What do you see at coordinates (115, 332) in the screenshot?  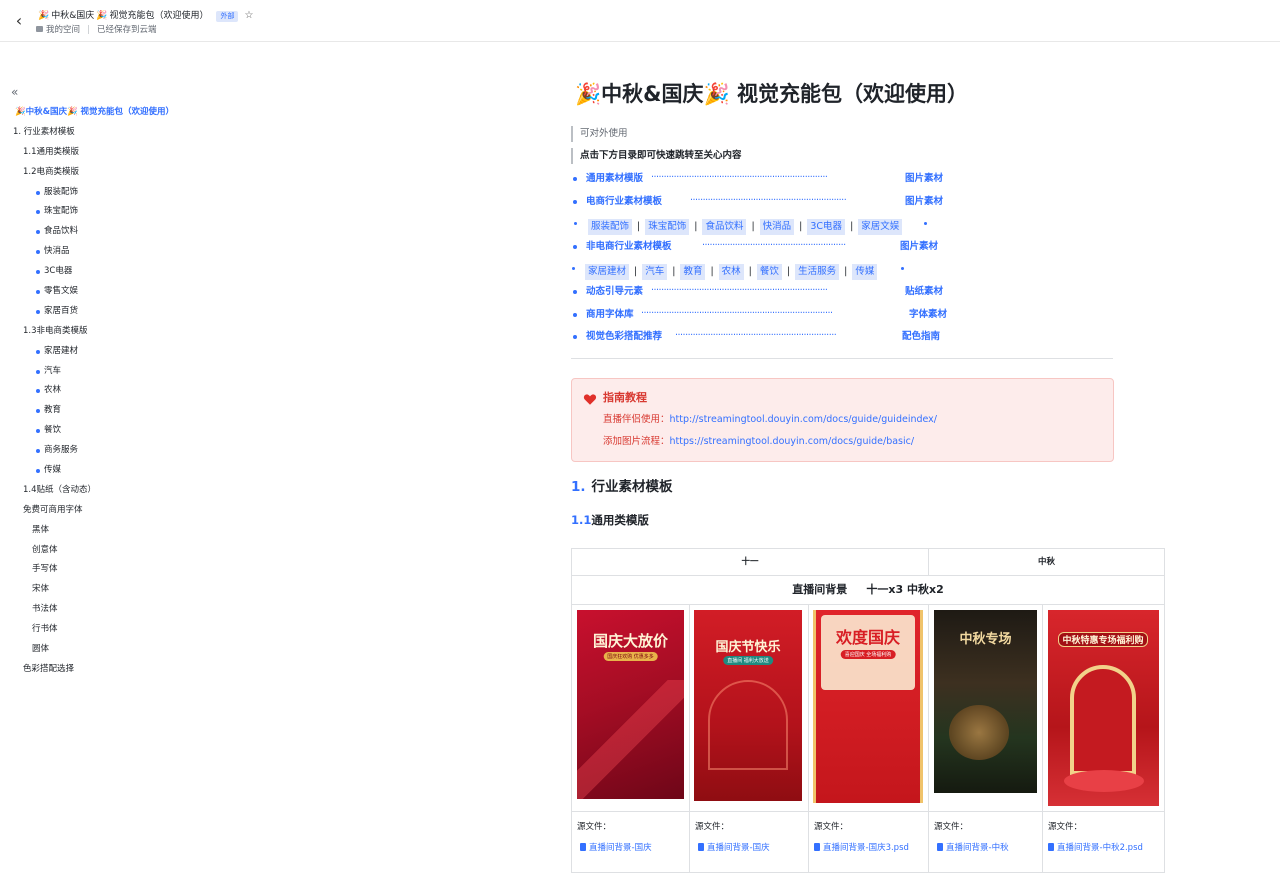 I see `outline-item: 1.3非电商类模版` at bounding box center [115, 332].